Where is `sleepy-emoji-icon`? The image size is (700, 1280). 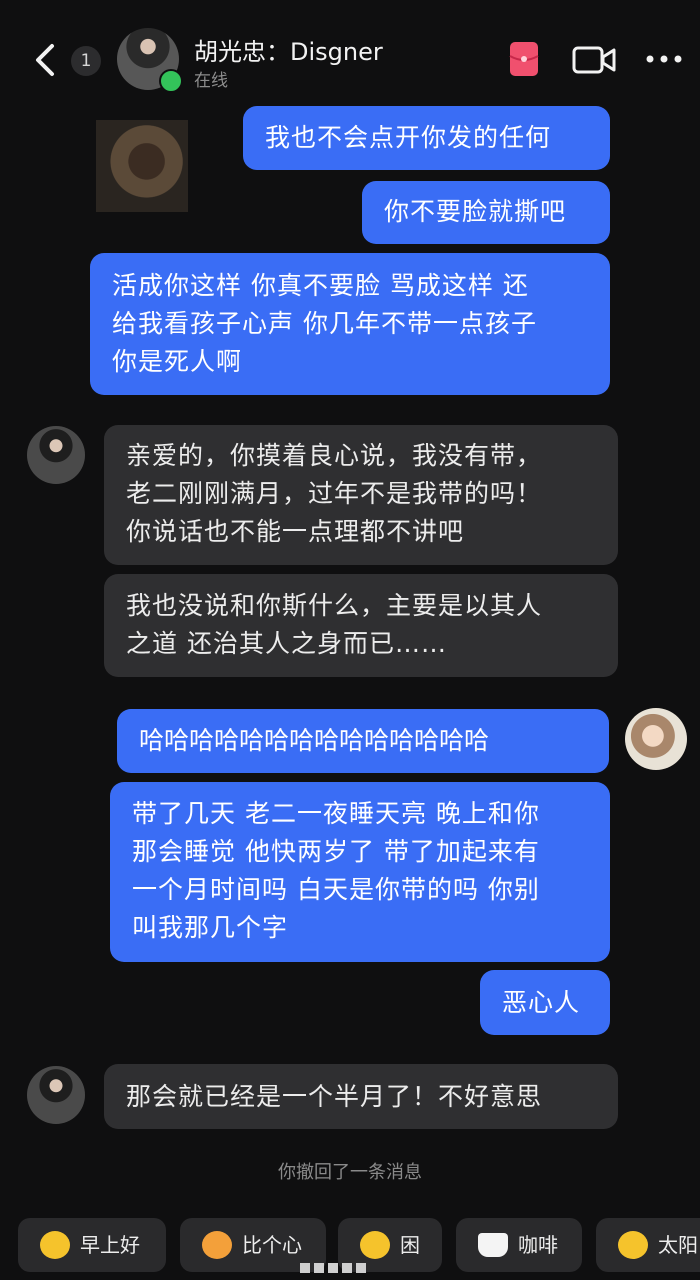 sleepy-emoji-icon is located at coordinates (375, 1245).